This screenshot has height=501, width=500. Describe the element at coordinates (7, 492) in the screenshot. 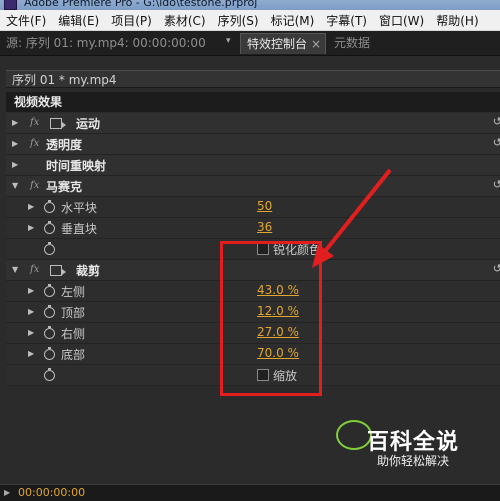

I see `playhead-triangle-icon: ▶` at that location.